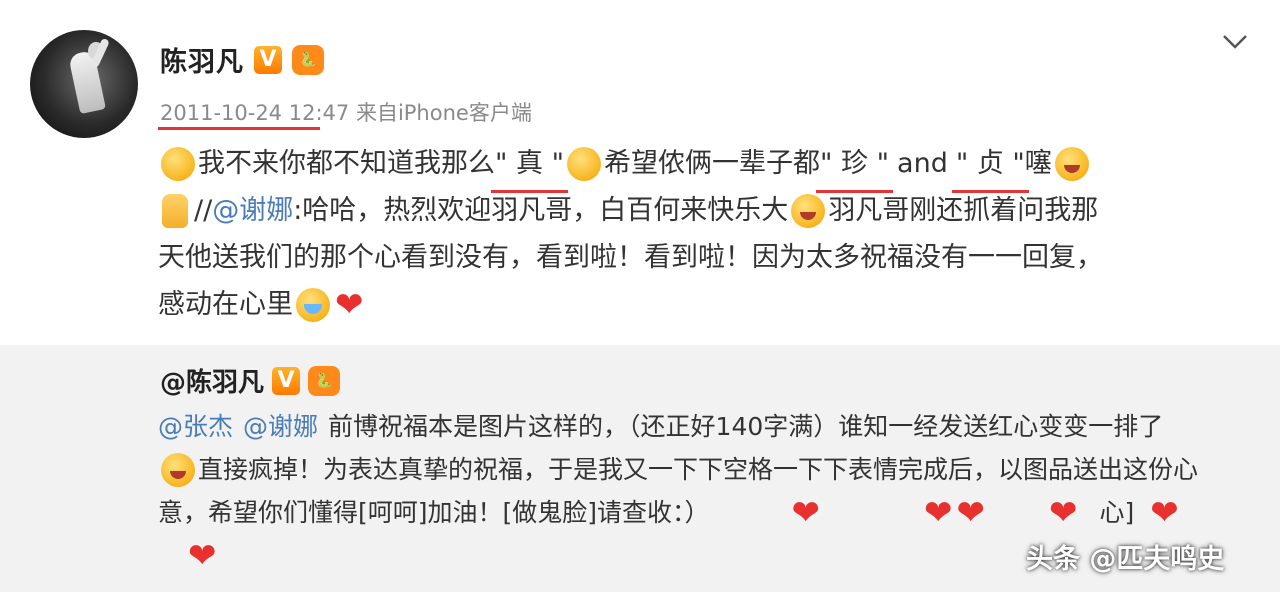  I want to click on post-text: //, so click(203, 210).